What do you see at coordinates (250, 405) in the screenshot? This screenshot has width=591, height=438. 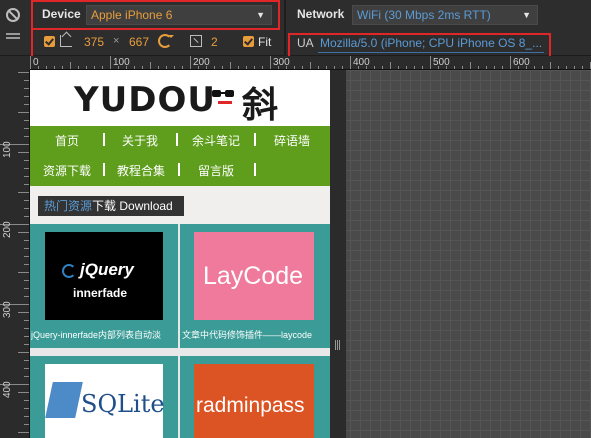 I see `thumb-title: radminpass` at bounding box center [250, 405].